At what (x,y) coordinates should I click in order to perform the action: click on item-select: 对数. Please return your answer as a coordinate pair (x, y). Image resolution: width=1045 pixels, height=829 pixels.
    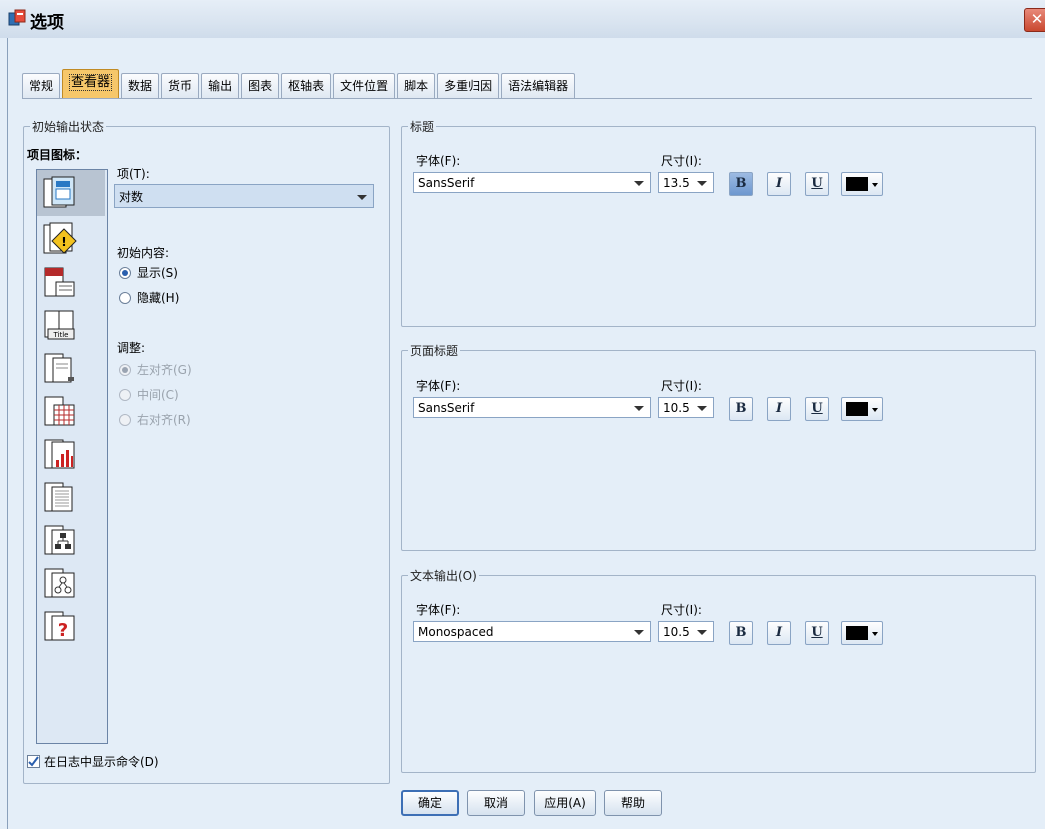
    Looking at the image, I should click on (244, 196).